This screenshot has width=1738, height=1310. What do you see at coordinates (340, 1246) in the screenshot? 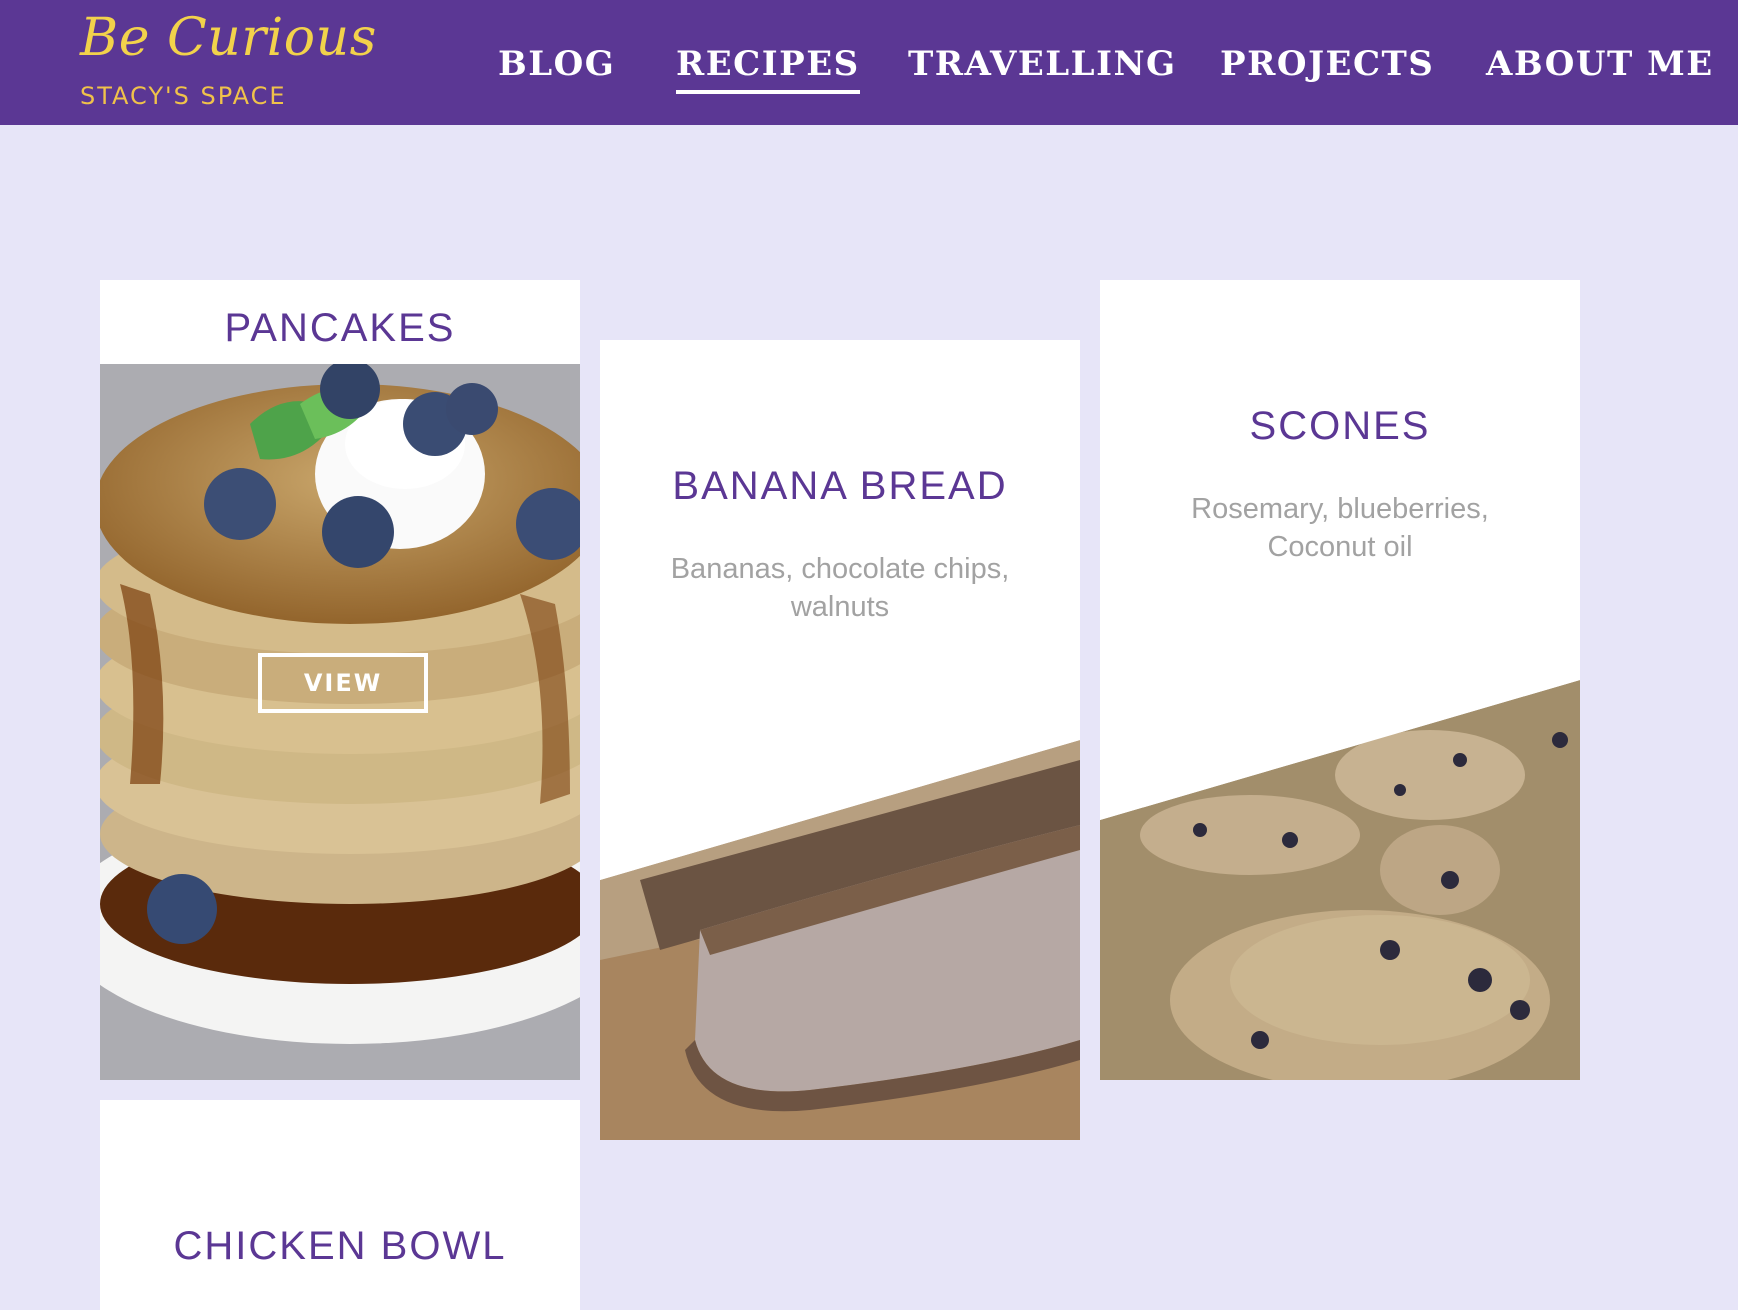
I see `card-title: CHICKEN BOWL` at bounding box center [340, 1246].